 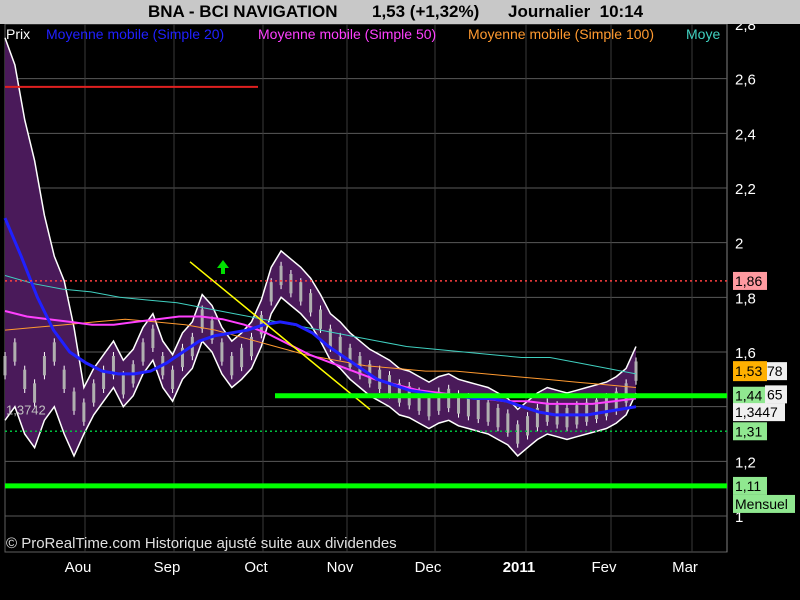 I want to click on x-tick-label: 2011, so click(x=519, y=567).